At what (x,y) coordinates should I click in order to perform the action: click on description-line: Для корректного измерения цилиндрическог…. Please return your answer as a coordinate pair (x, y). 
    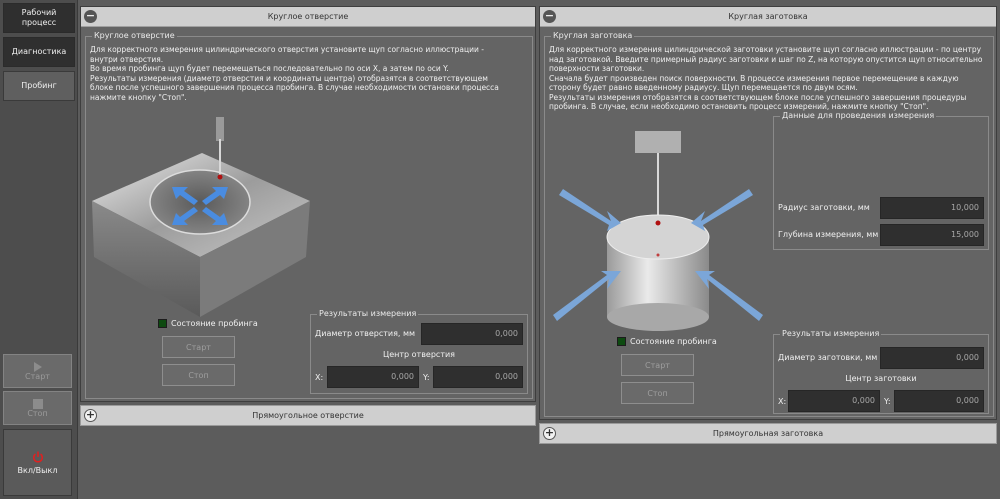
    Looking at the image, I should click on (287, 54).